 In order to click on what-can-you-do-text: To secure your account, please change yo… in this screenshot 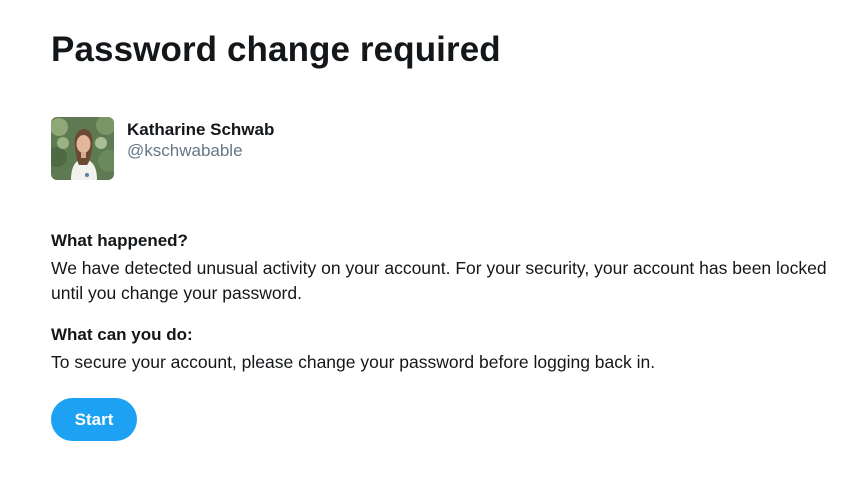, I will do `click(353, 362)`.